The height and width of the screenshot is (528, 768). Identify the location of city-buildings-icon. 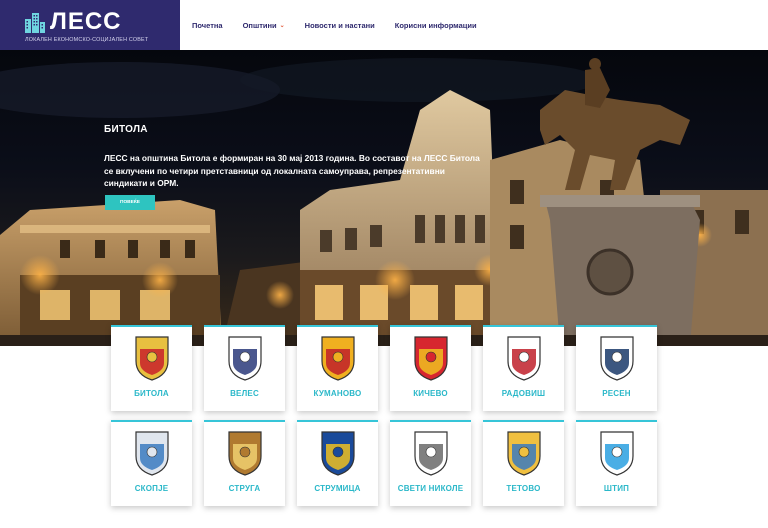
(35, 23).